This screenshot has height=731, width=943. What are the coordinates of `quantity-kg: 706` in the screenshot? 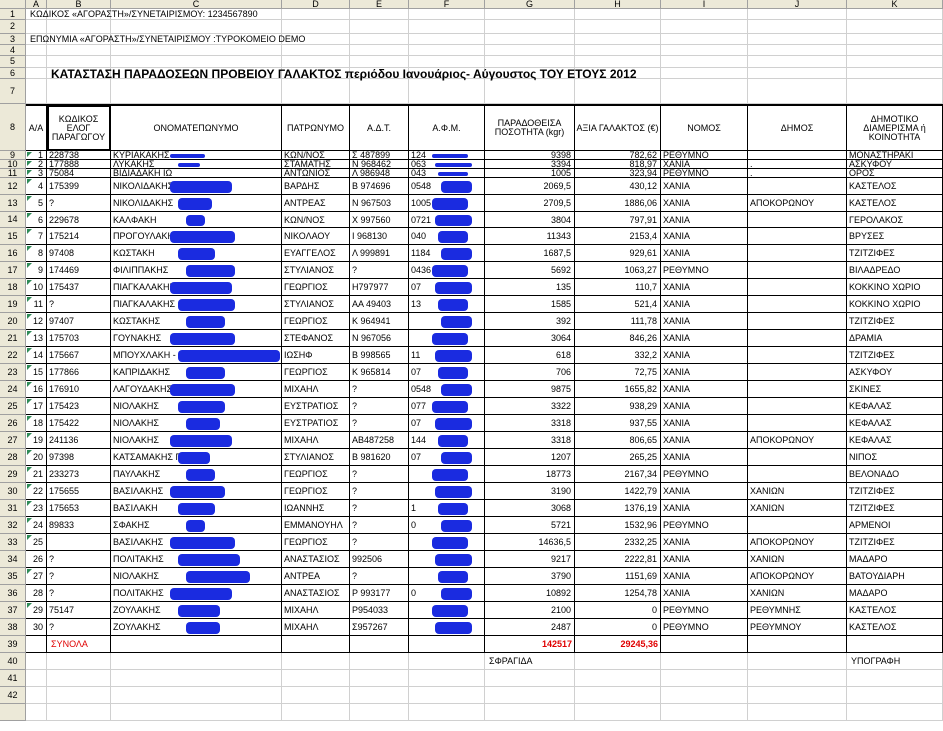 It's located at (530, 372).